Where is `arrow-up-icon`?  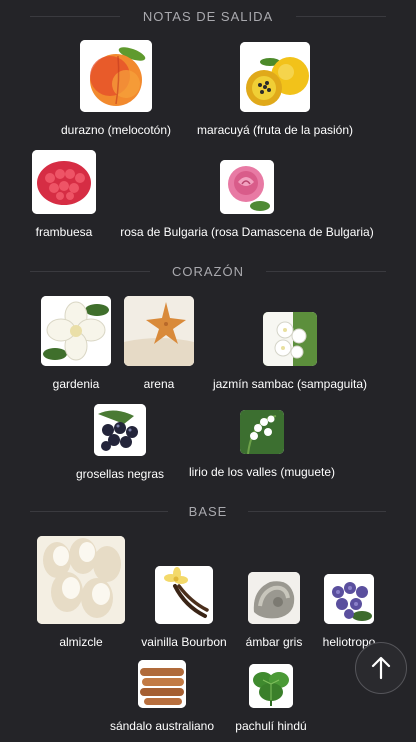 arrow-up-icon is located at coordinates (381, 668).